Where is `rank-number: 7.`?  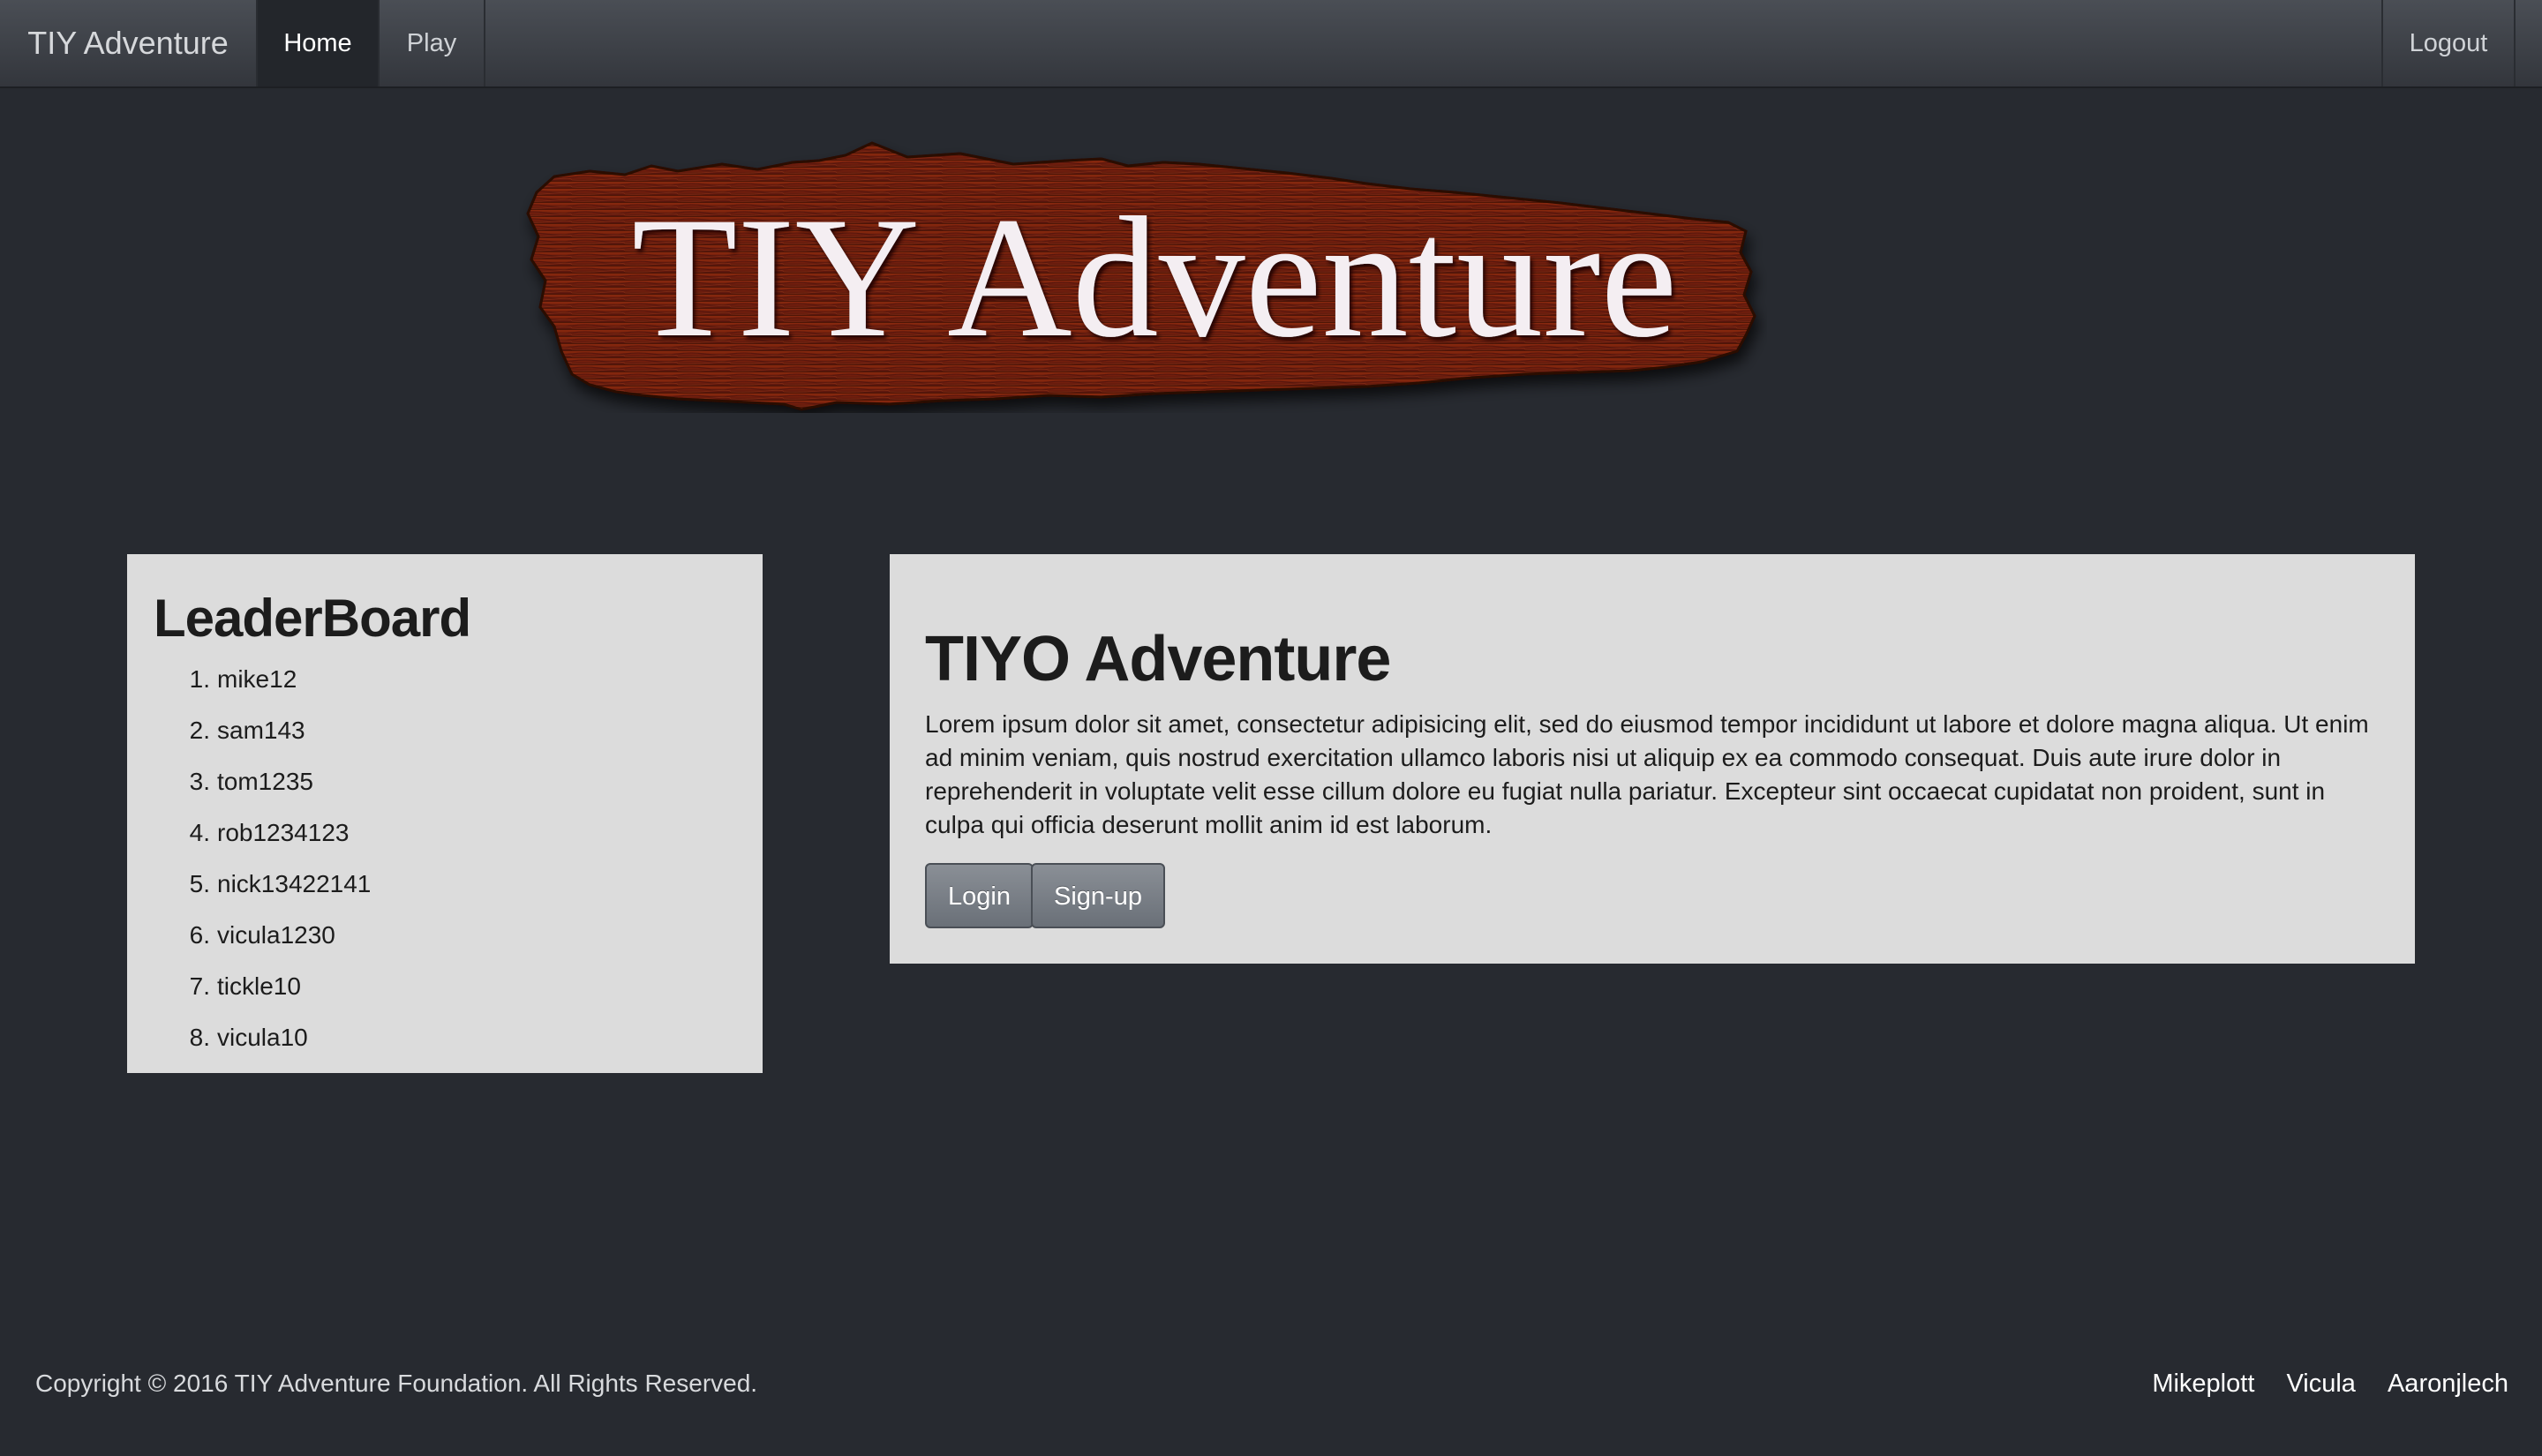
rank-number: 7. is located at coordinates (199, 986).